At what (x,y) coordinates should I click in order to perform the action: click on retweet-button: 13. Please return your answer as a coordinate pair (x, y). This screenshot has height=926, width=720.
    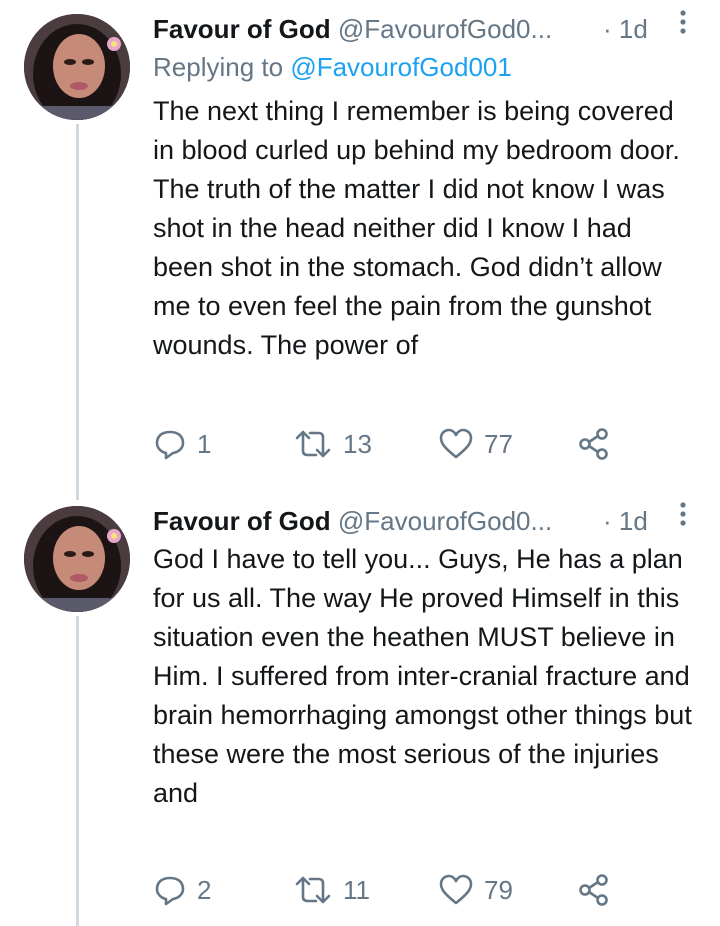
    Looking at the image, I should click on (332, 444).